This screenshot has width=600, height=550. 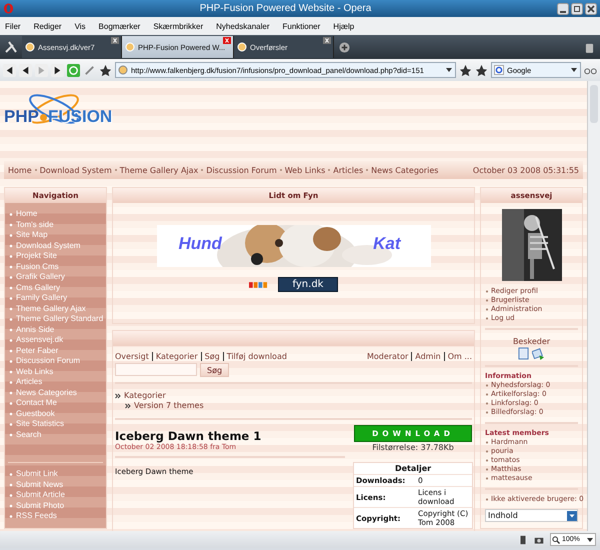 I want to click on menu-item: Rediger, so click(x=48, y=26).